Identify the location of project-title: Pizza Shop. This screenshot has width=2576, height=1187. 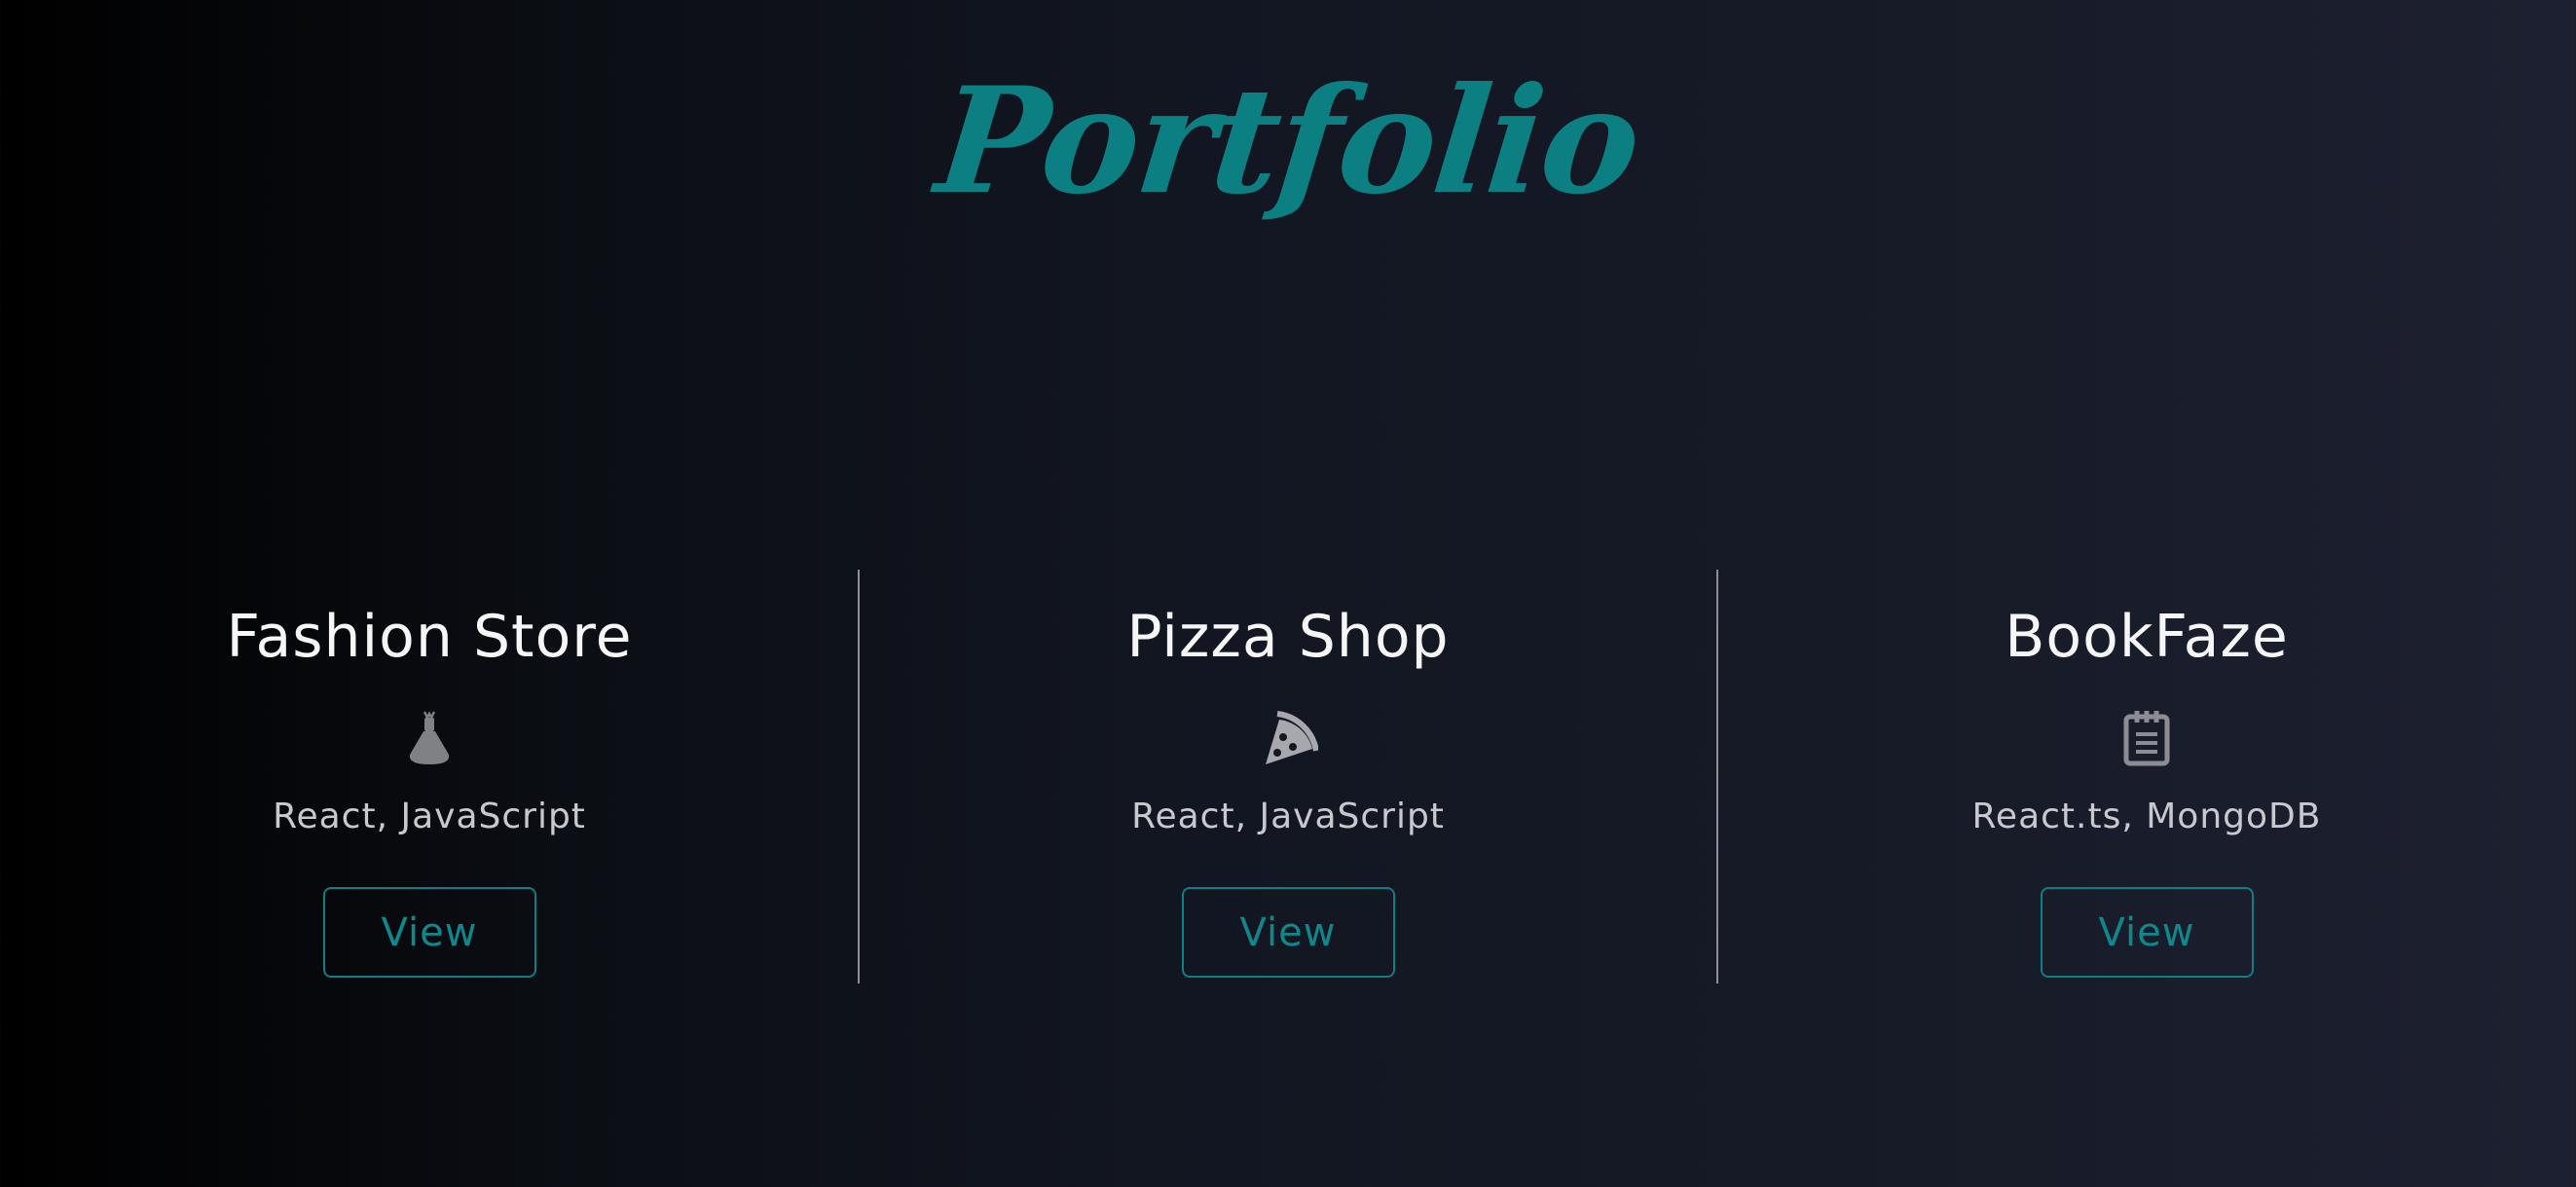
(1288, 637).